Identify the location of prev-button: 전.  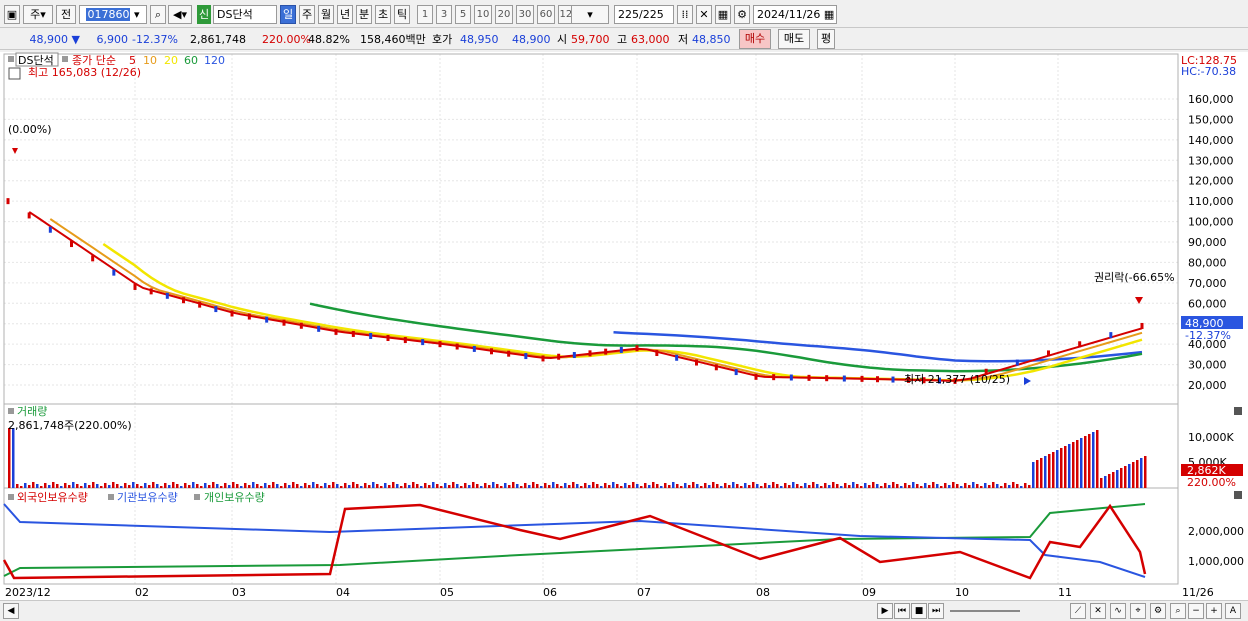
(66, 14).